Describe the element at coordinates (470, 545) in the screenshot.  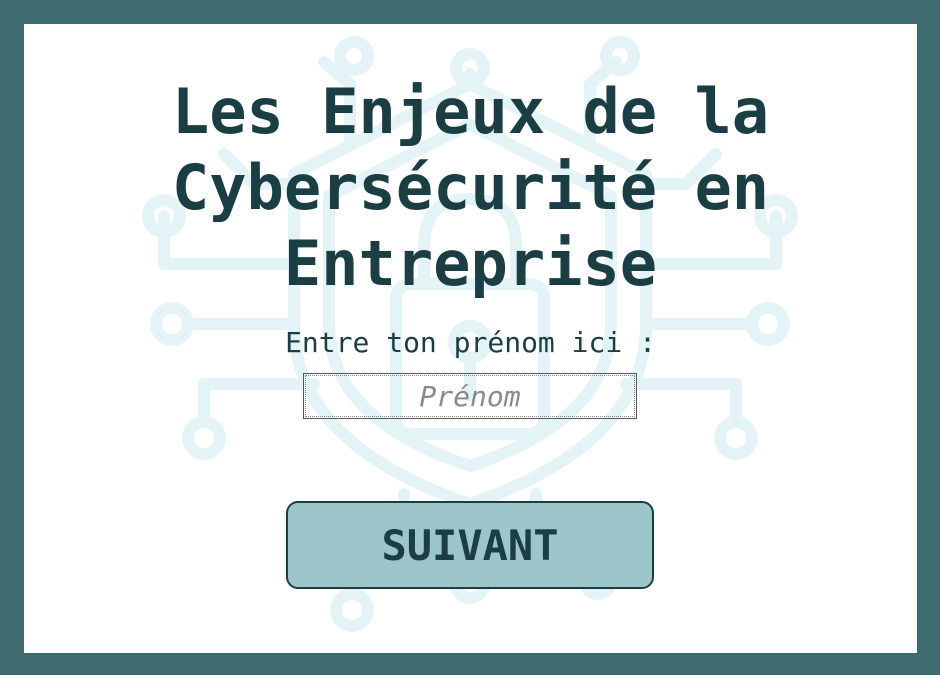
I see `next-button: SUIVANT` at that location.